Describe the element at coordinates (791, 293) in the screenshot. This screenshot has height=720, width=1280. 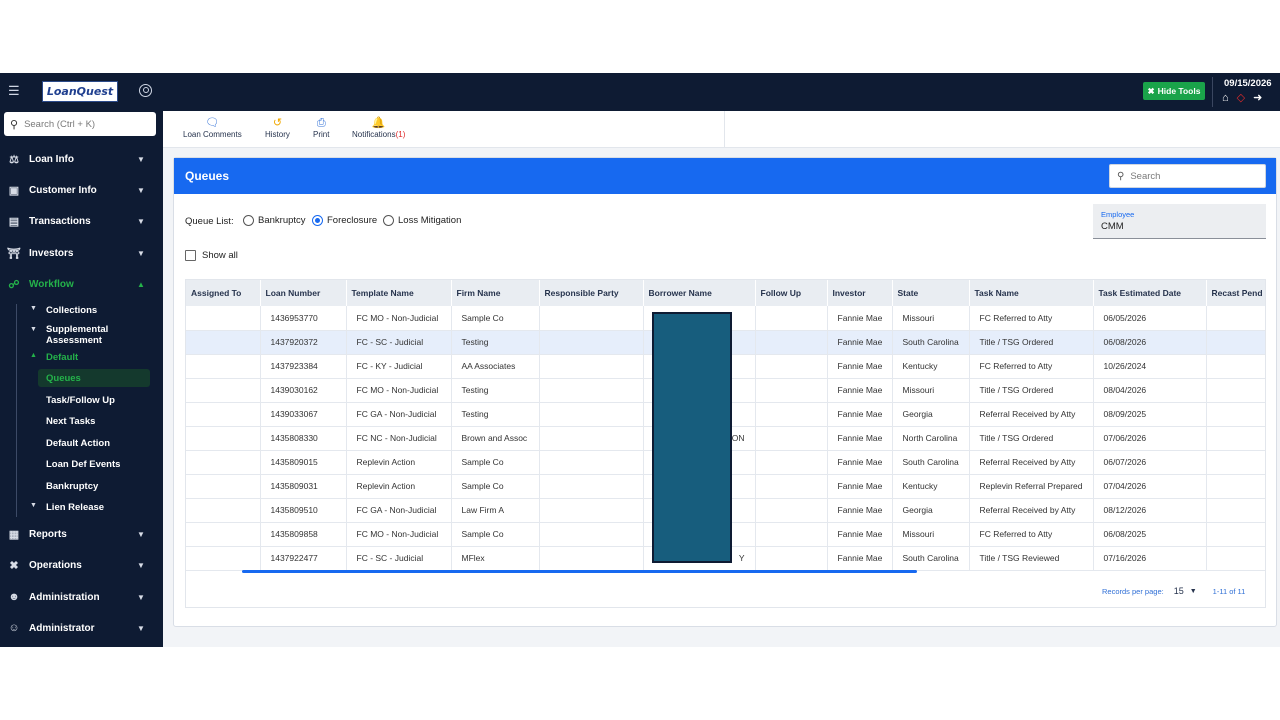
I see `column-header: Follow Up` at that location.